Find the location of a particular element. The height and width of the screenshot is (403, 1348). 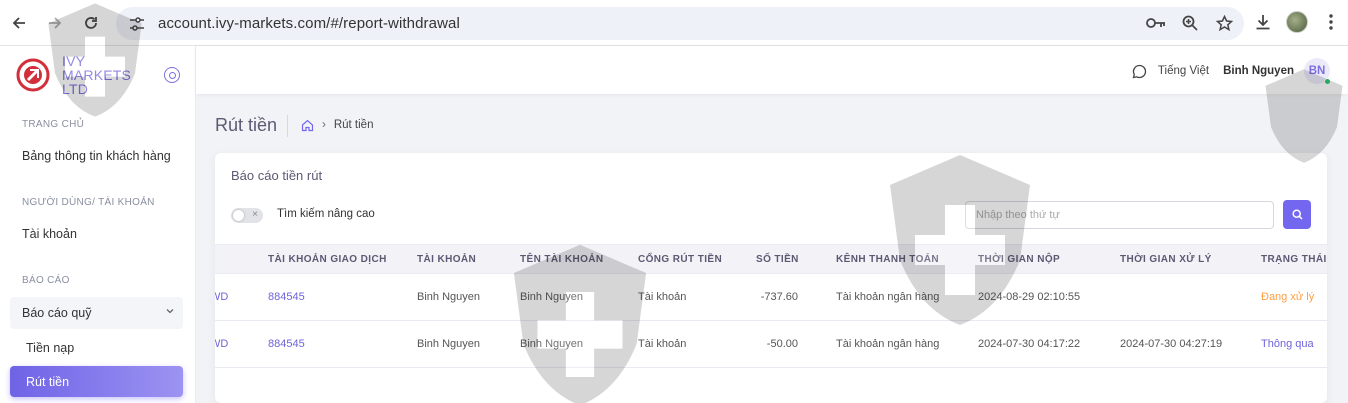

cell-processed-time is located at coordinates (1190, 297).